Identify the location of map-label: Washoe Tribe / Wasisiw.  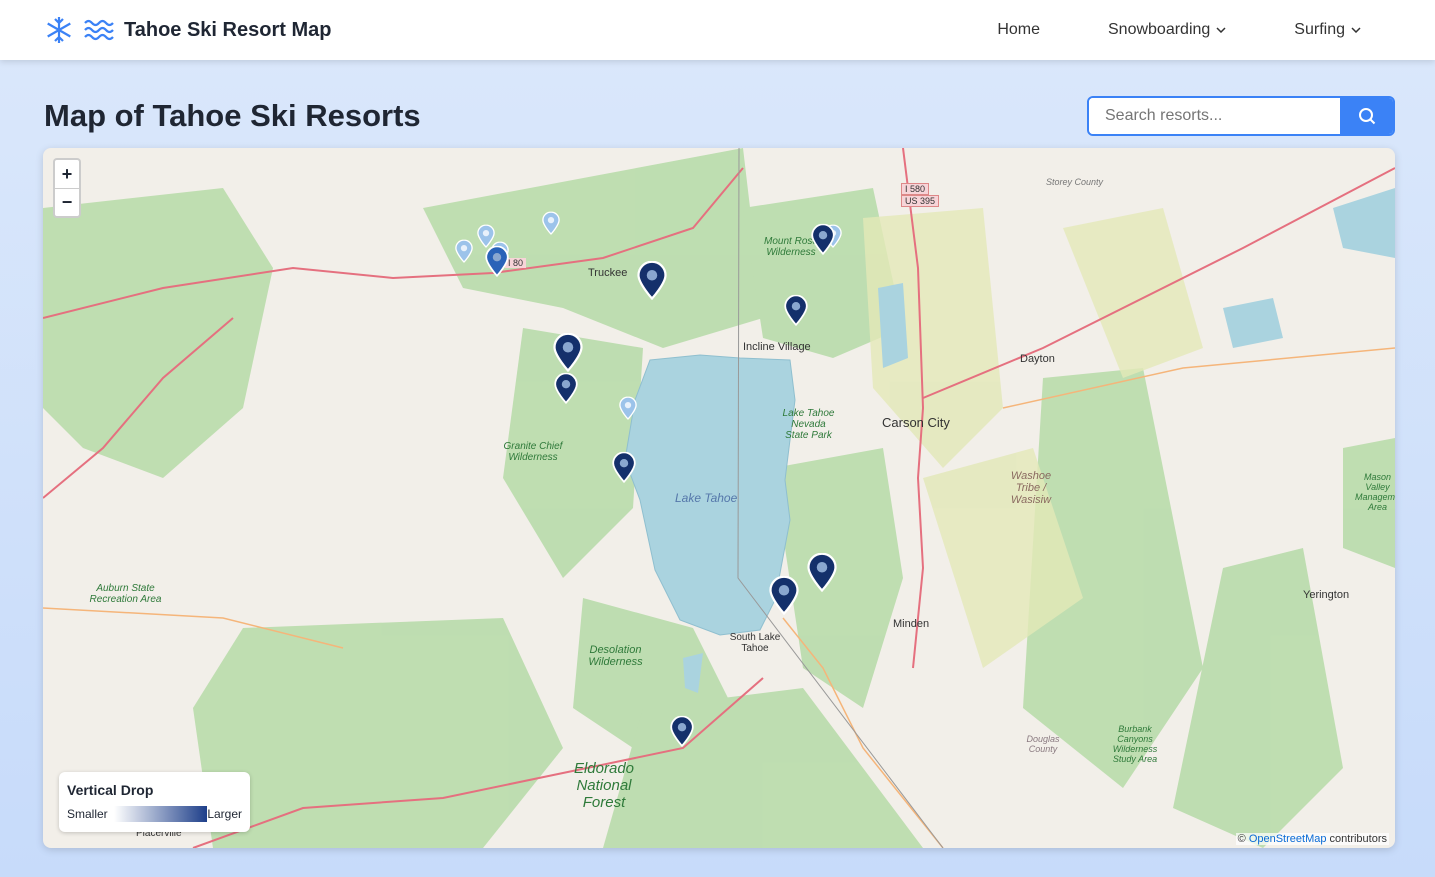
(1031, 488).